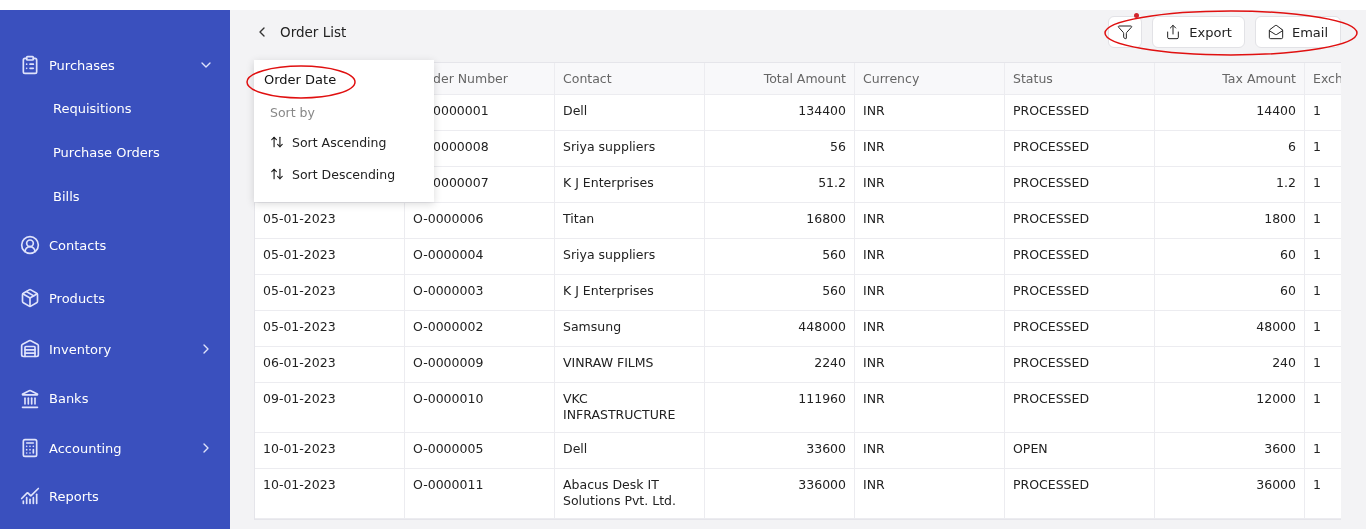 This screenshot has width=1366, height=529. I want to click on column-header: Contact, so click(630, 78).